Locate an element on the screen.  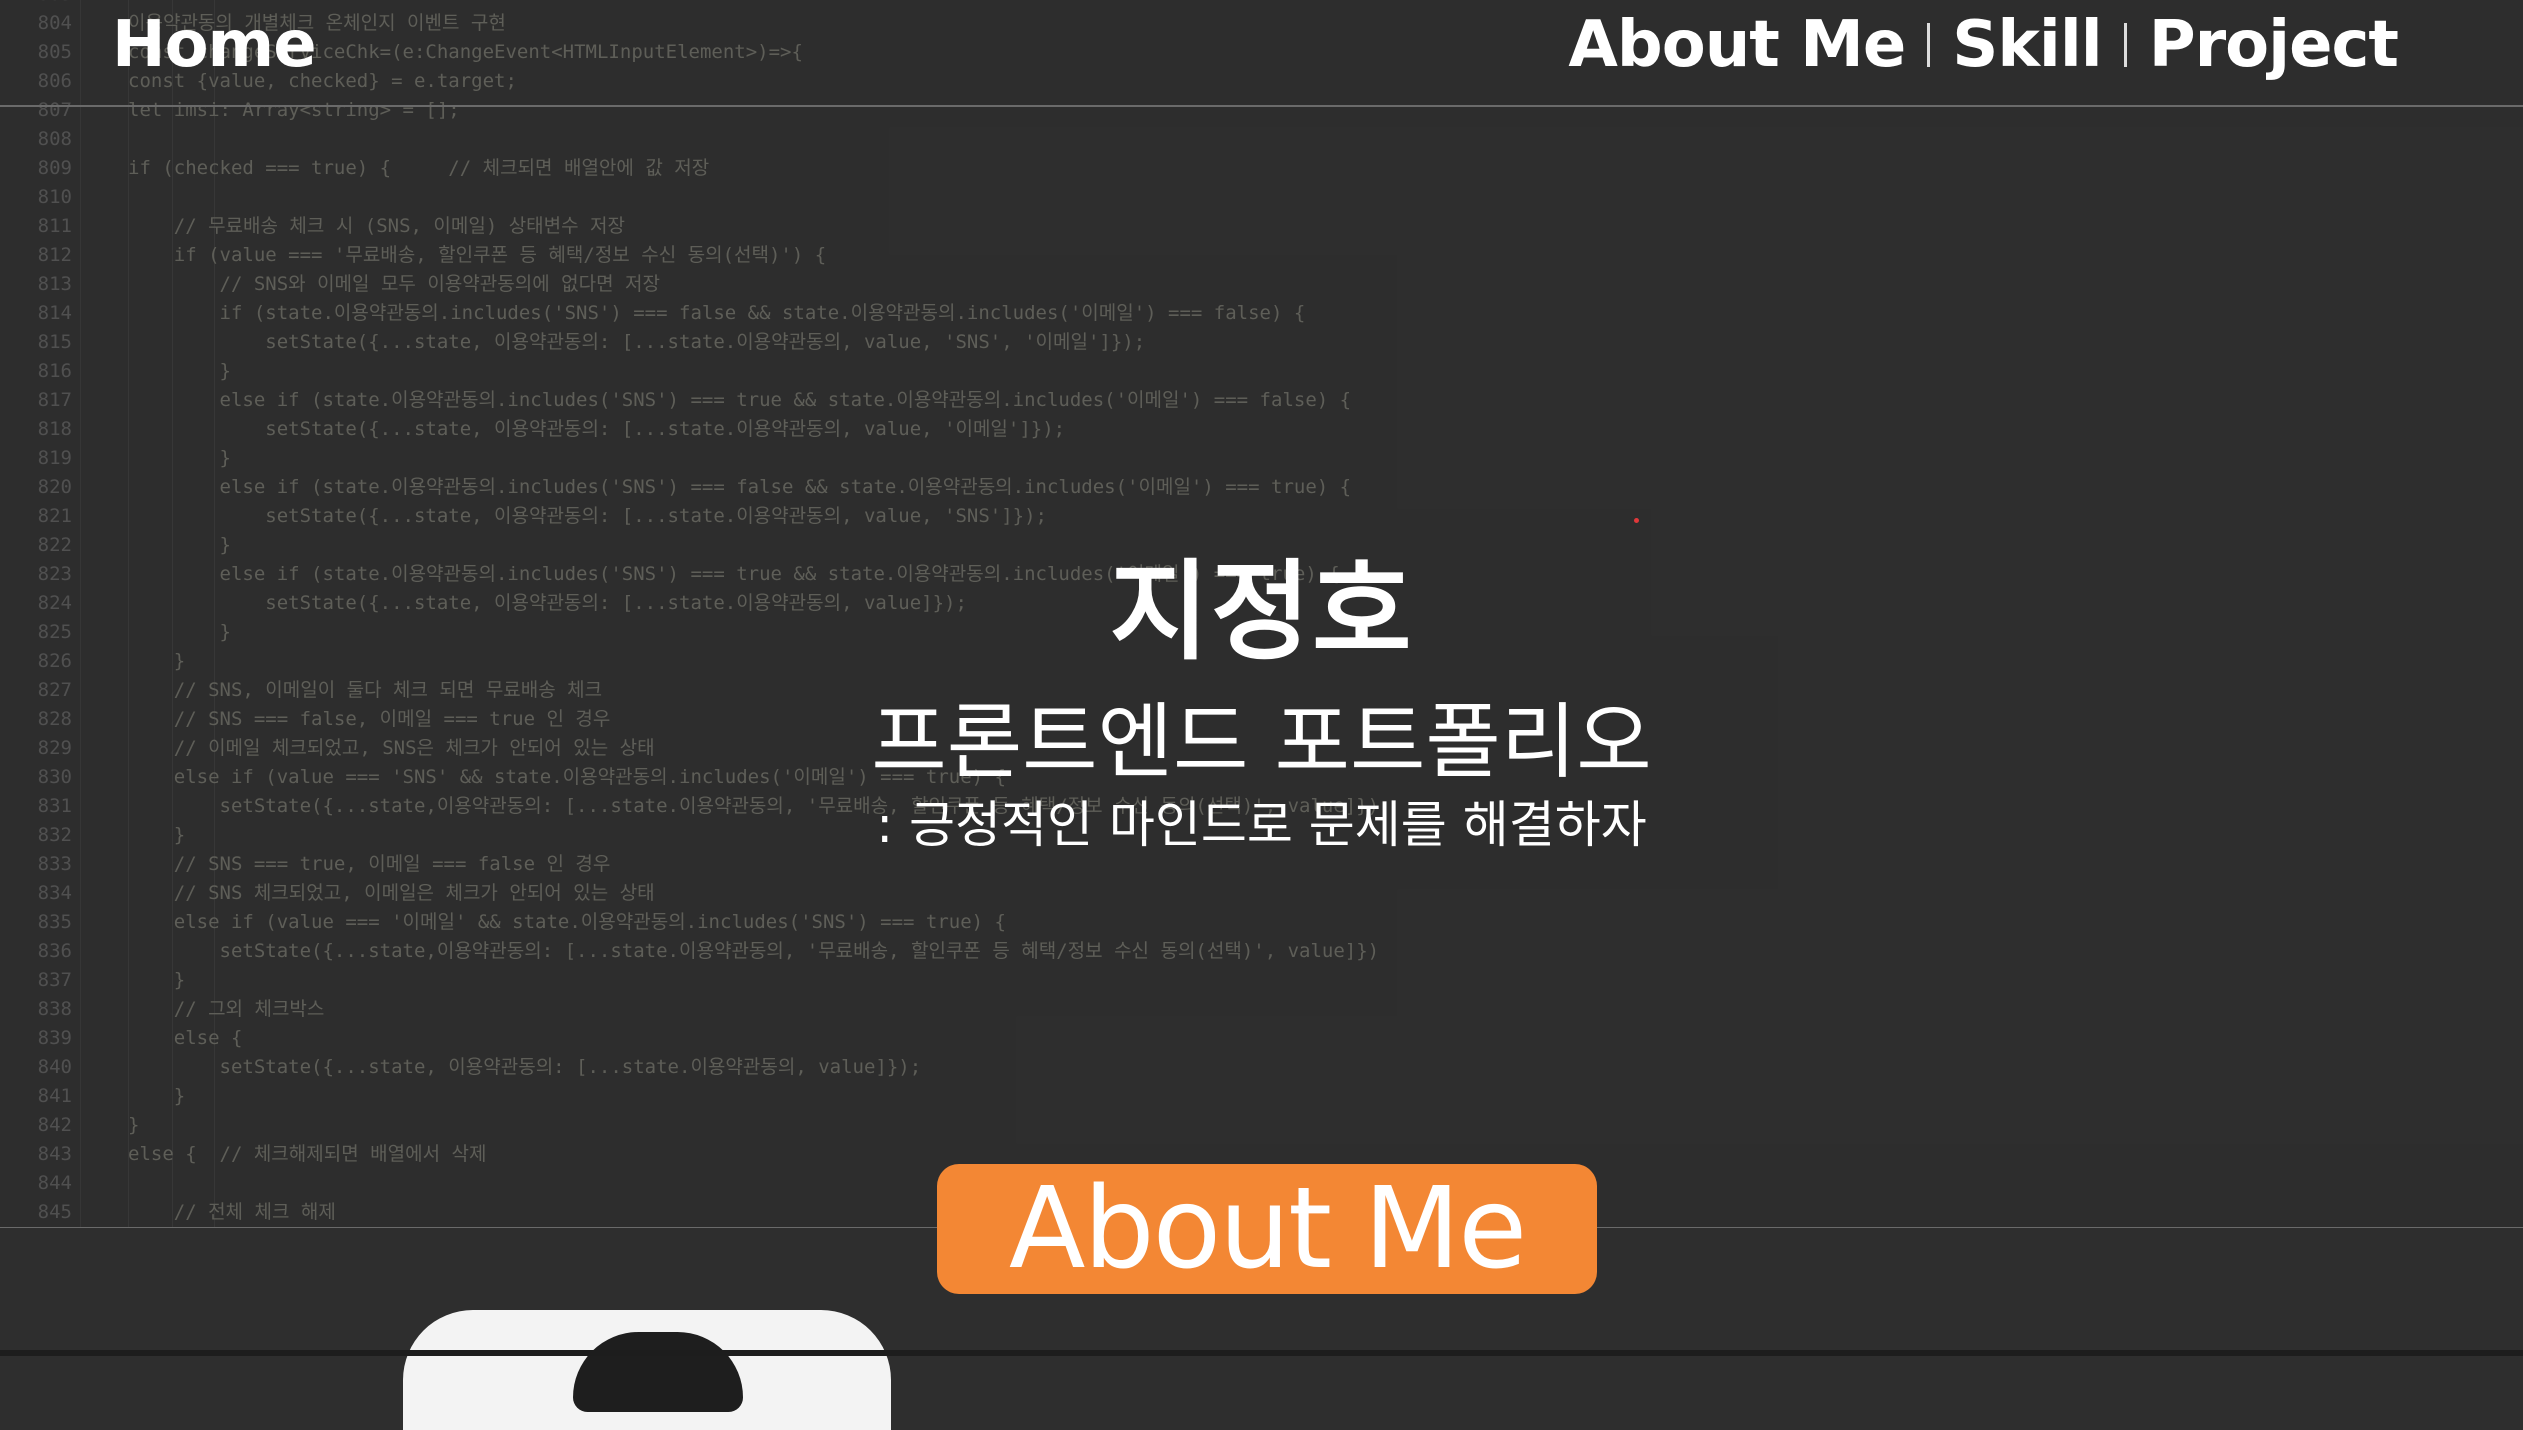
red-dot is located at coordinates (1636, 520).